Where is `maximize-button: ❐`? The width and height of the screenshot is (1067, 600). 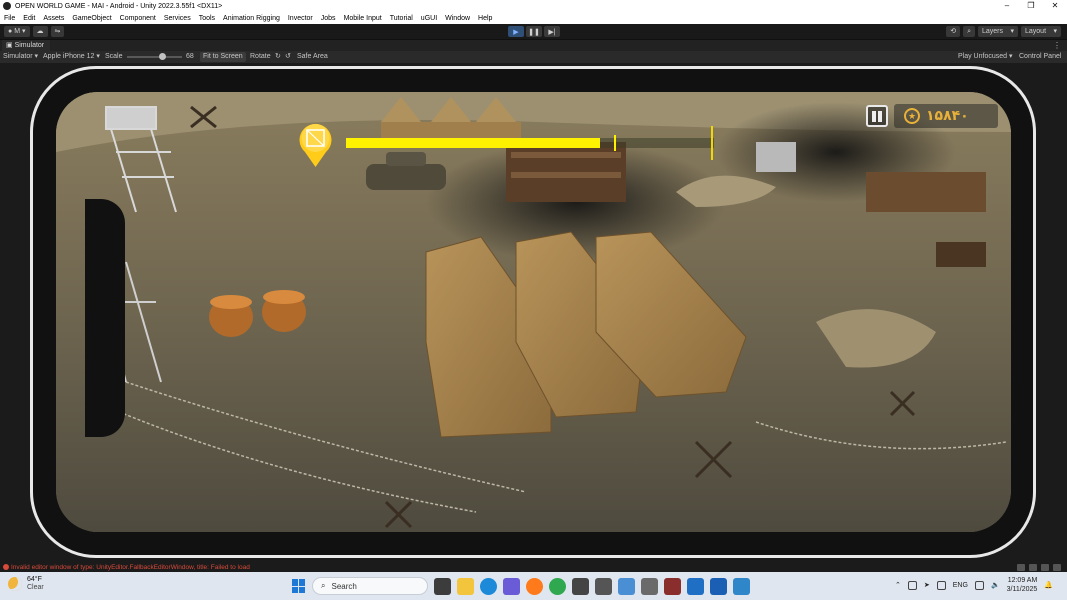
maximize-button: ❐ is located at coordinates (1031, 6).